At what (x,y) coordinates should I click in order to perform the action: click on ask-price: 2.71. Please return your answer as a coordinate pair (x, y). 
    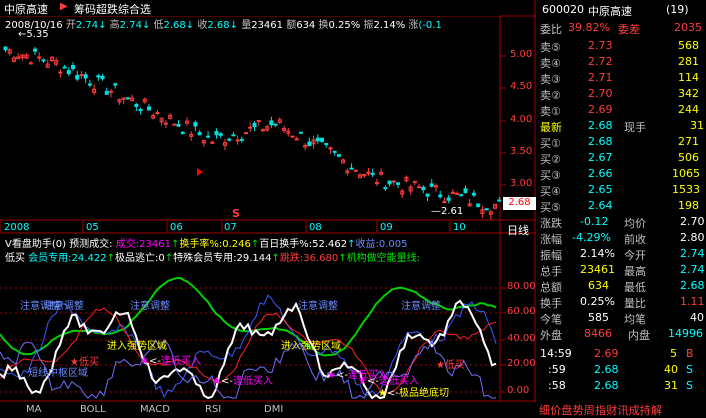
    Looking at the image, I should click on (600, 77).